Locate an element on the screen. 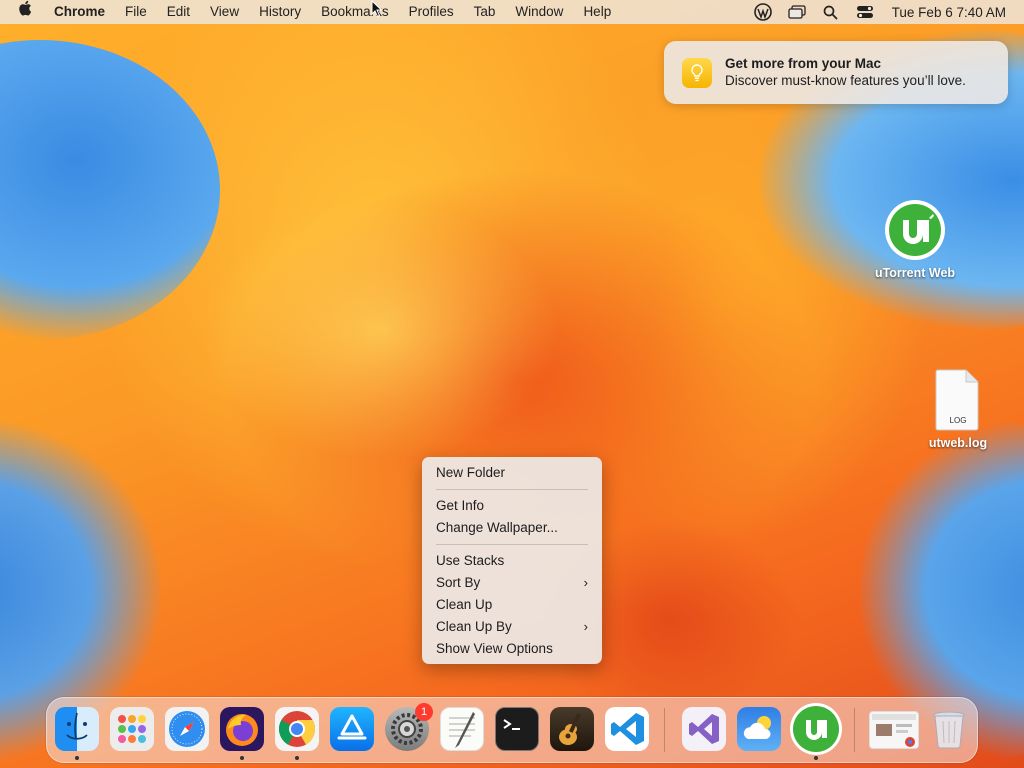  notification-body: Discover must-know features you’ll love. is located at coordinates (845, 80).